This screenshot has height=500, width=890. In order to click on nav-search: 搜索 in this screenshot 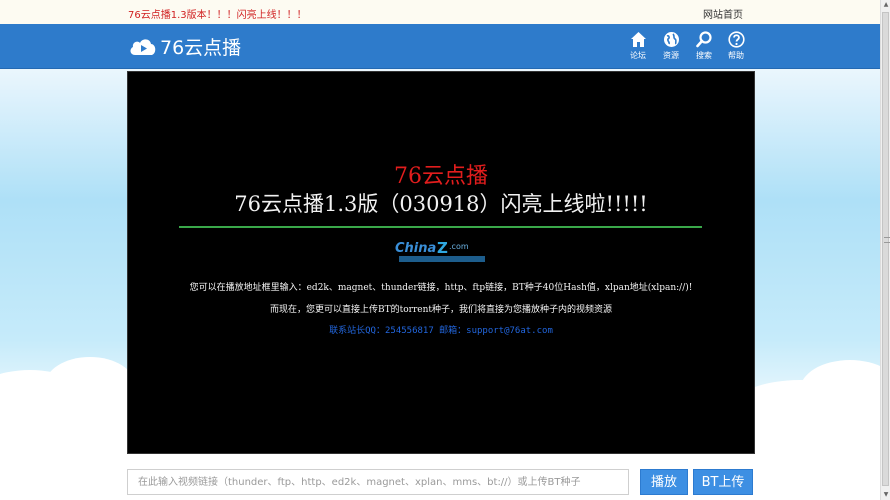, I will do `click(704, 46)`.